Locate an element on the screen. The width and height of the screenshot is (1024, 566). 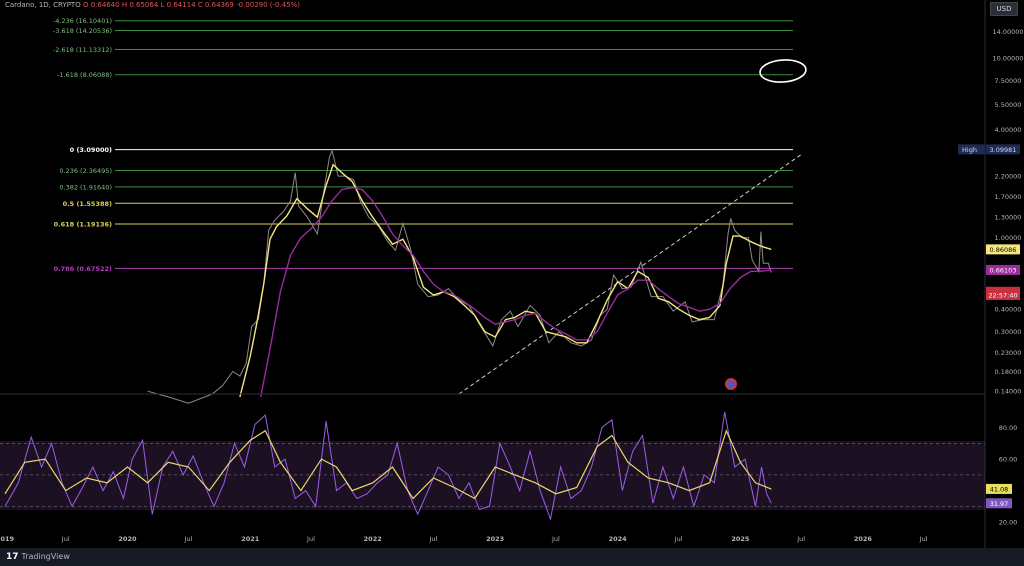
price-tick-11: 0.23000 is located at coordinates (1008, 353).